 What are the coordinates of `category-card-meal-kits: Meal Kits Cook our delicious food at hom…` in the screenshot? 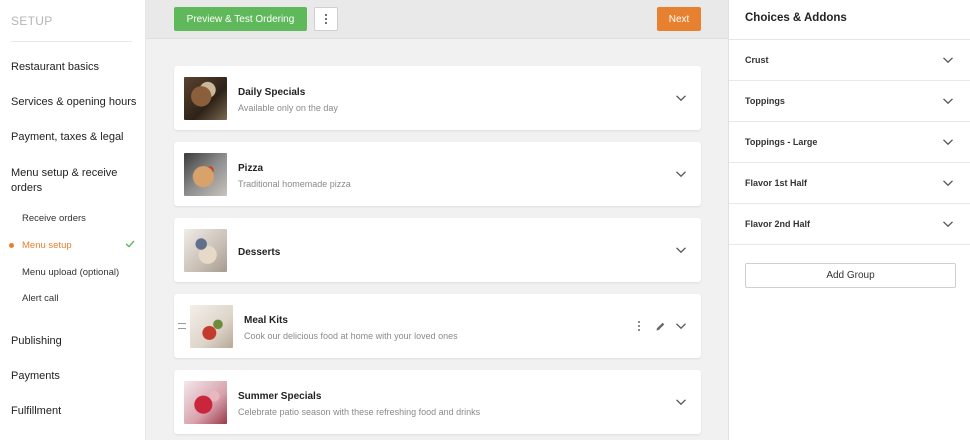 It's located at (437, 326).